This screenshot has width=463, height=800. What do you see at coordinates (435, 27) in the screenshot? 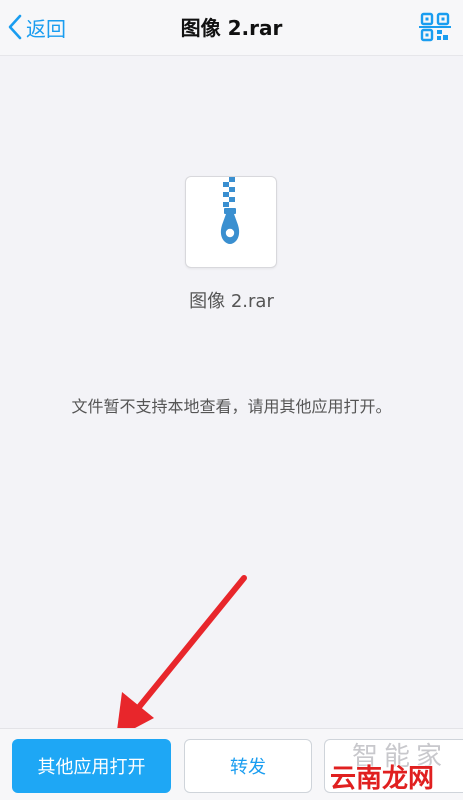
I see `scan-button` at bounding box center [435, 27].